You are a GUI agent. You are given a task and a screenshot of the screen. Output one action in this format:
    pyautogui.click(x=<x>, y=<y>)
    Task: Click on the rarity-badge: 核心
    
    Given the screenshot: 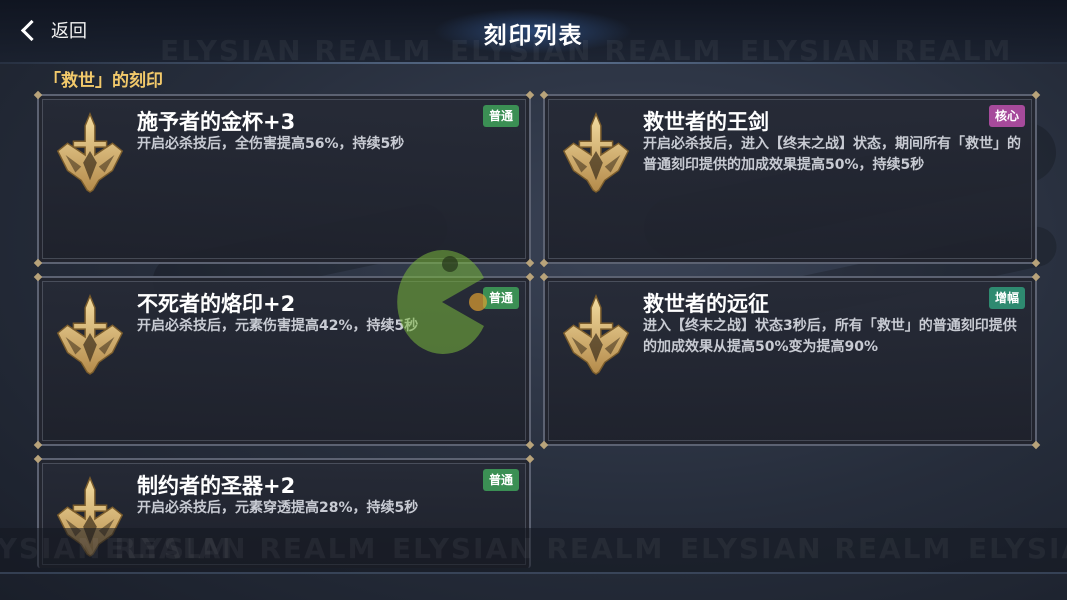 What is the action you would take?
    pyautogui.click(x=1006, y=116)
    